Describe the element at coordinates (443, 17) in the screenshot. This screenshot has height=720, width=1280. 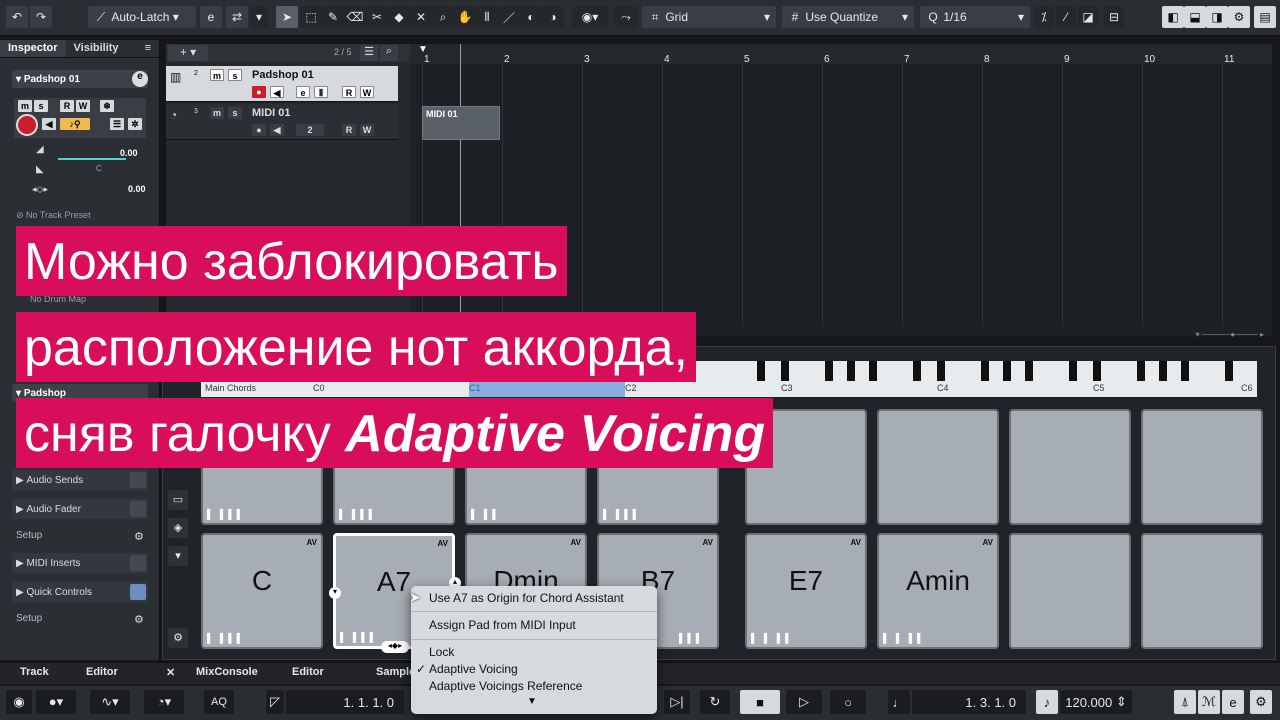
I see `zoom-tool-icon: ⌕` at that location.